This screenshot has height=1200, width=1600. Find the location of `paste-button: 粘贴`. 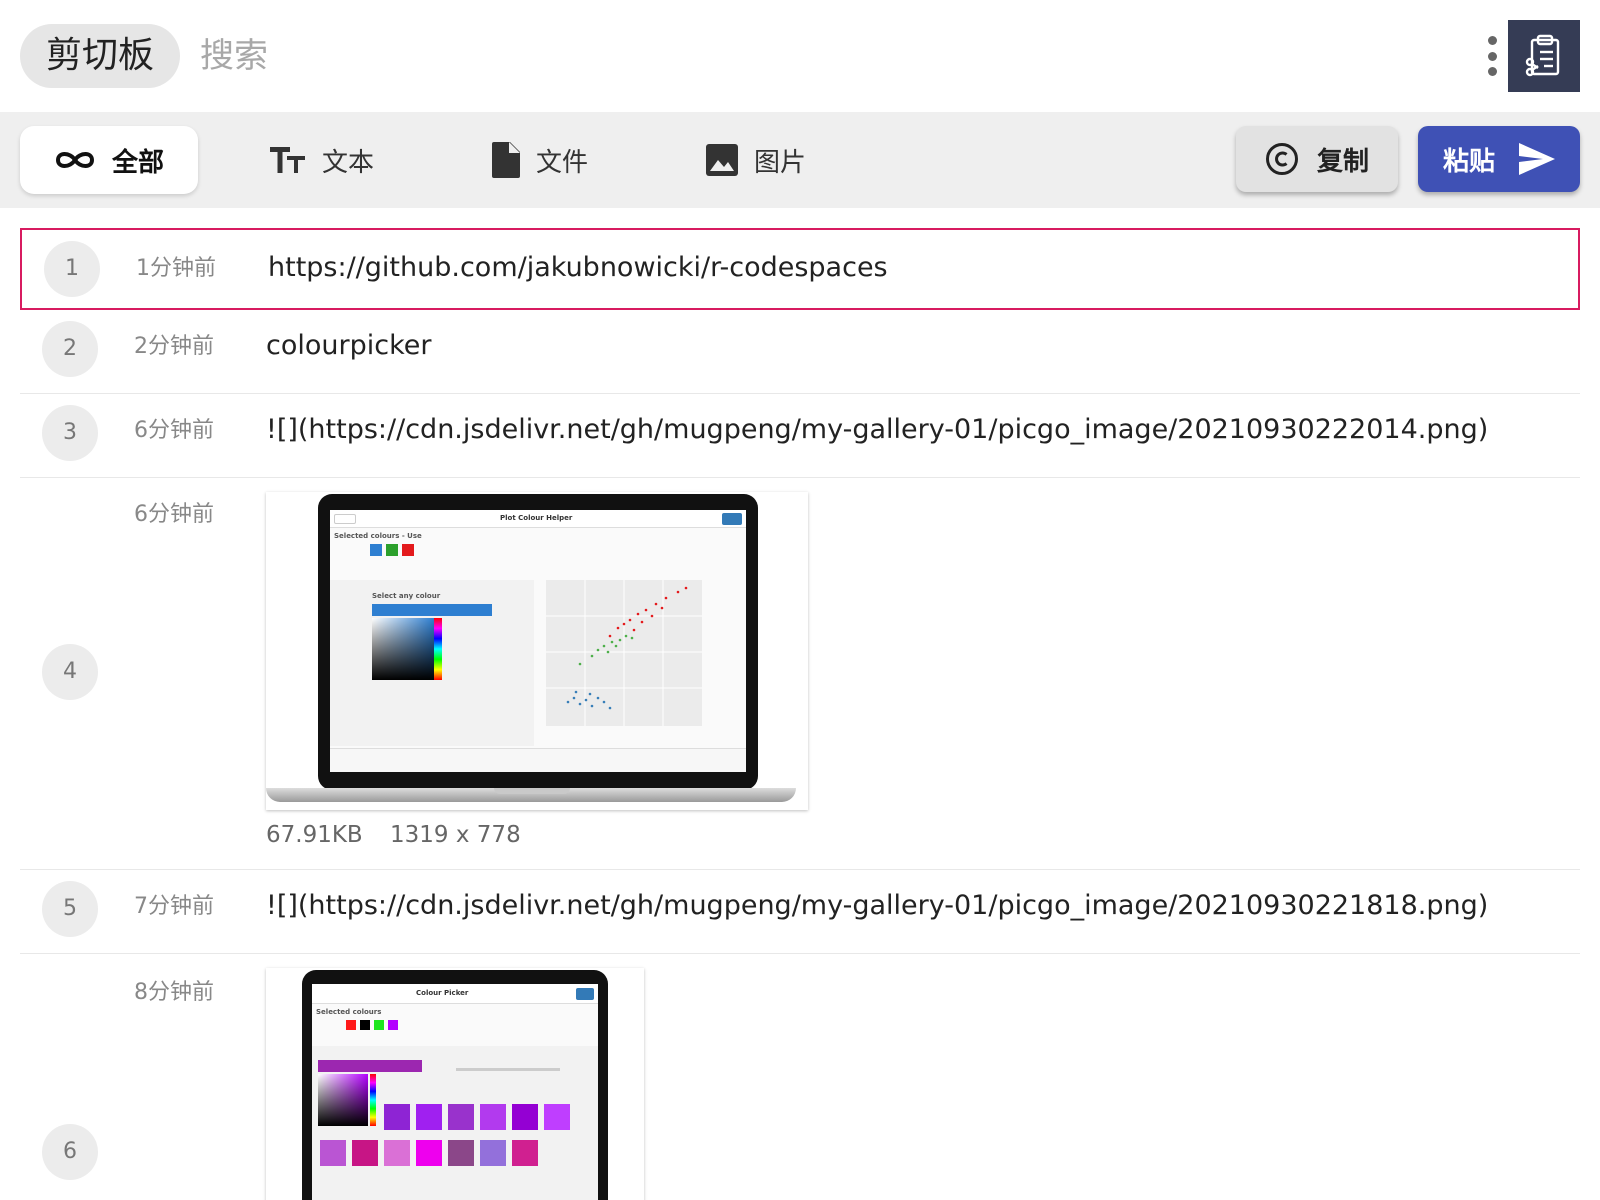

paste-button: 粘贴 is located at coordinates (1499, 159).